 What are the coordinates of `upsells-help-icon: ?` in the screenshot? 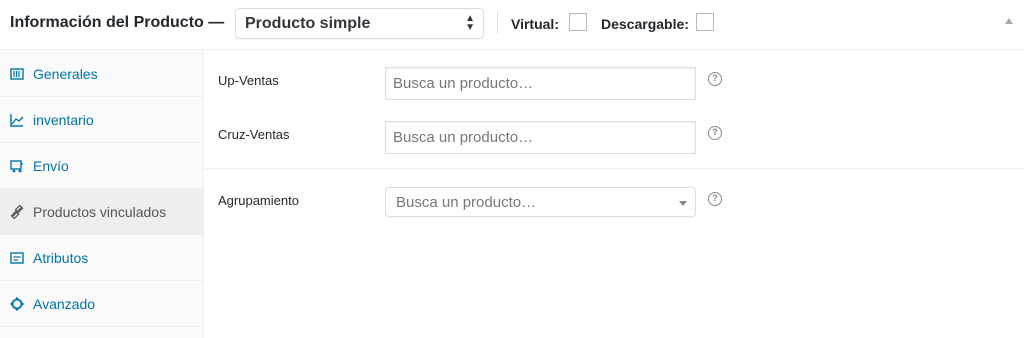 It's located at (715, 79).